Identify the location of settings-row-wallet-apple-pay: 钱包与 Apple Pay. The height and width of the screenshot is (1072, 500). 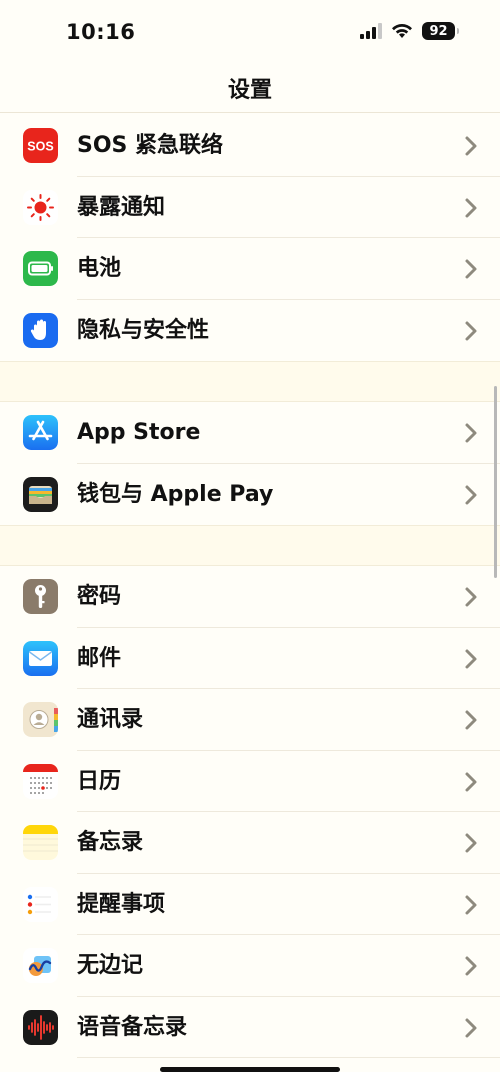
(250, 494).